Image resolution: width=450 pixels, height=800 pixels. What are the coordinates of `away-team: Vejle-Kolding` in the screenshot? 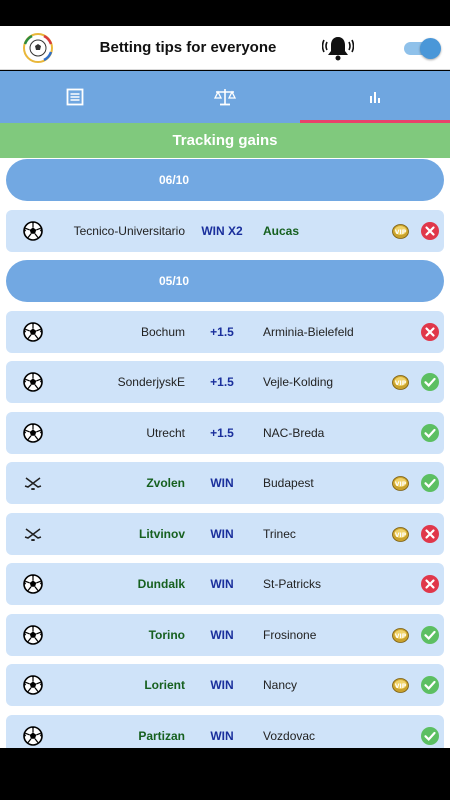 It's located at (298, 382).